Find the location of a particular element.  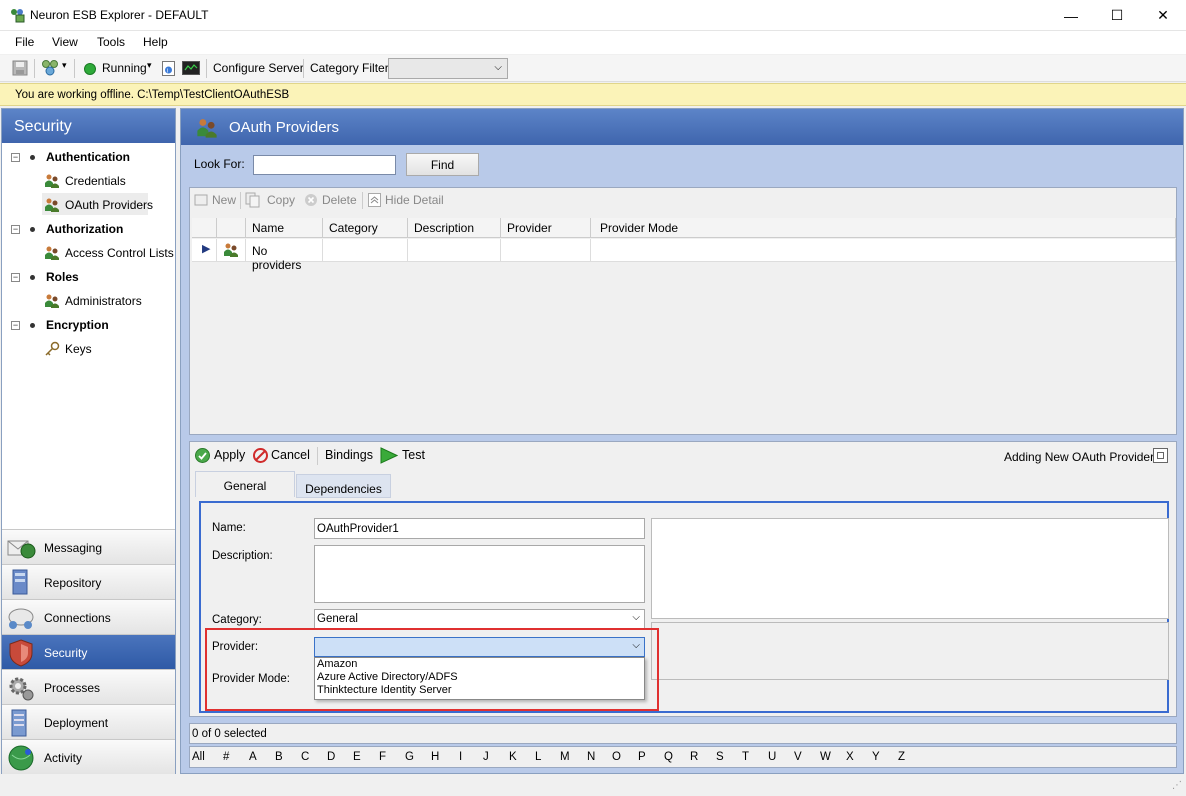

column-header-name: Name is located at coordinates (284, 228).